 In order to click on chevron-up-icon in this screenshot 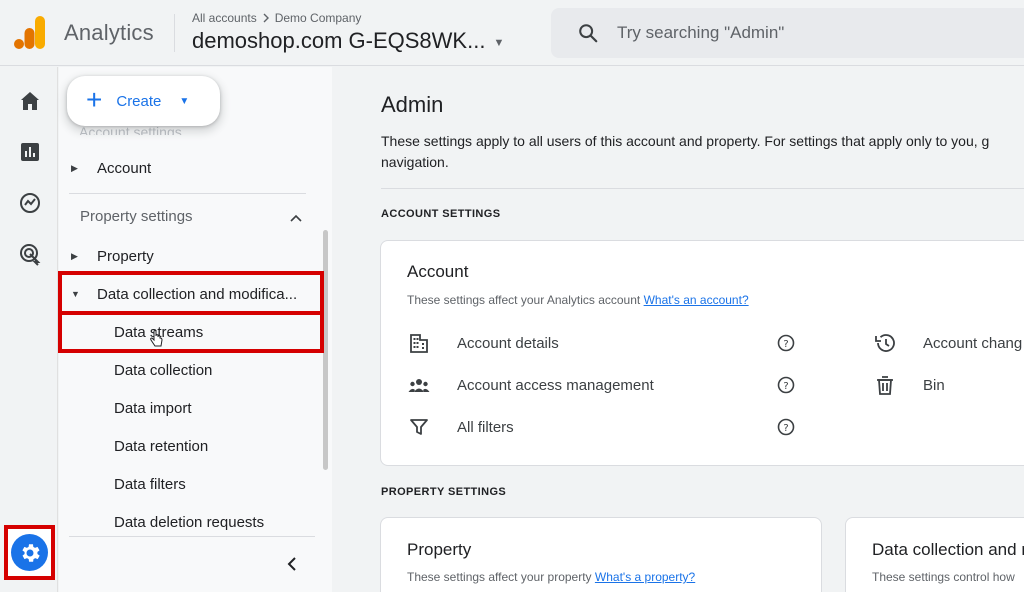, I will do `click(296, 218)`.